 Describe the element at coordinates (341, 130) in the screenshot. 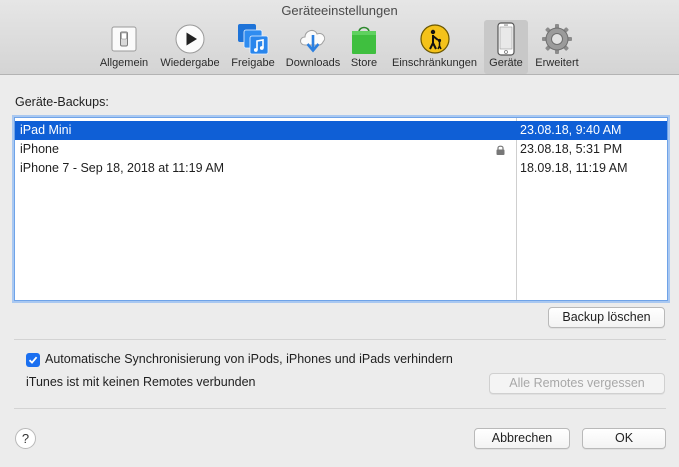

I see `table-row: iPad Mini 23.08.18, 9:40 AM` at that location.